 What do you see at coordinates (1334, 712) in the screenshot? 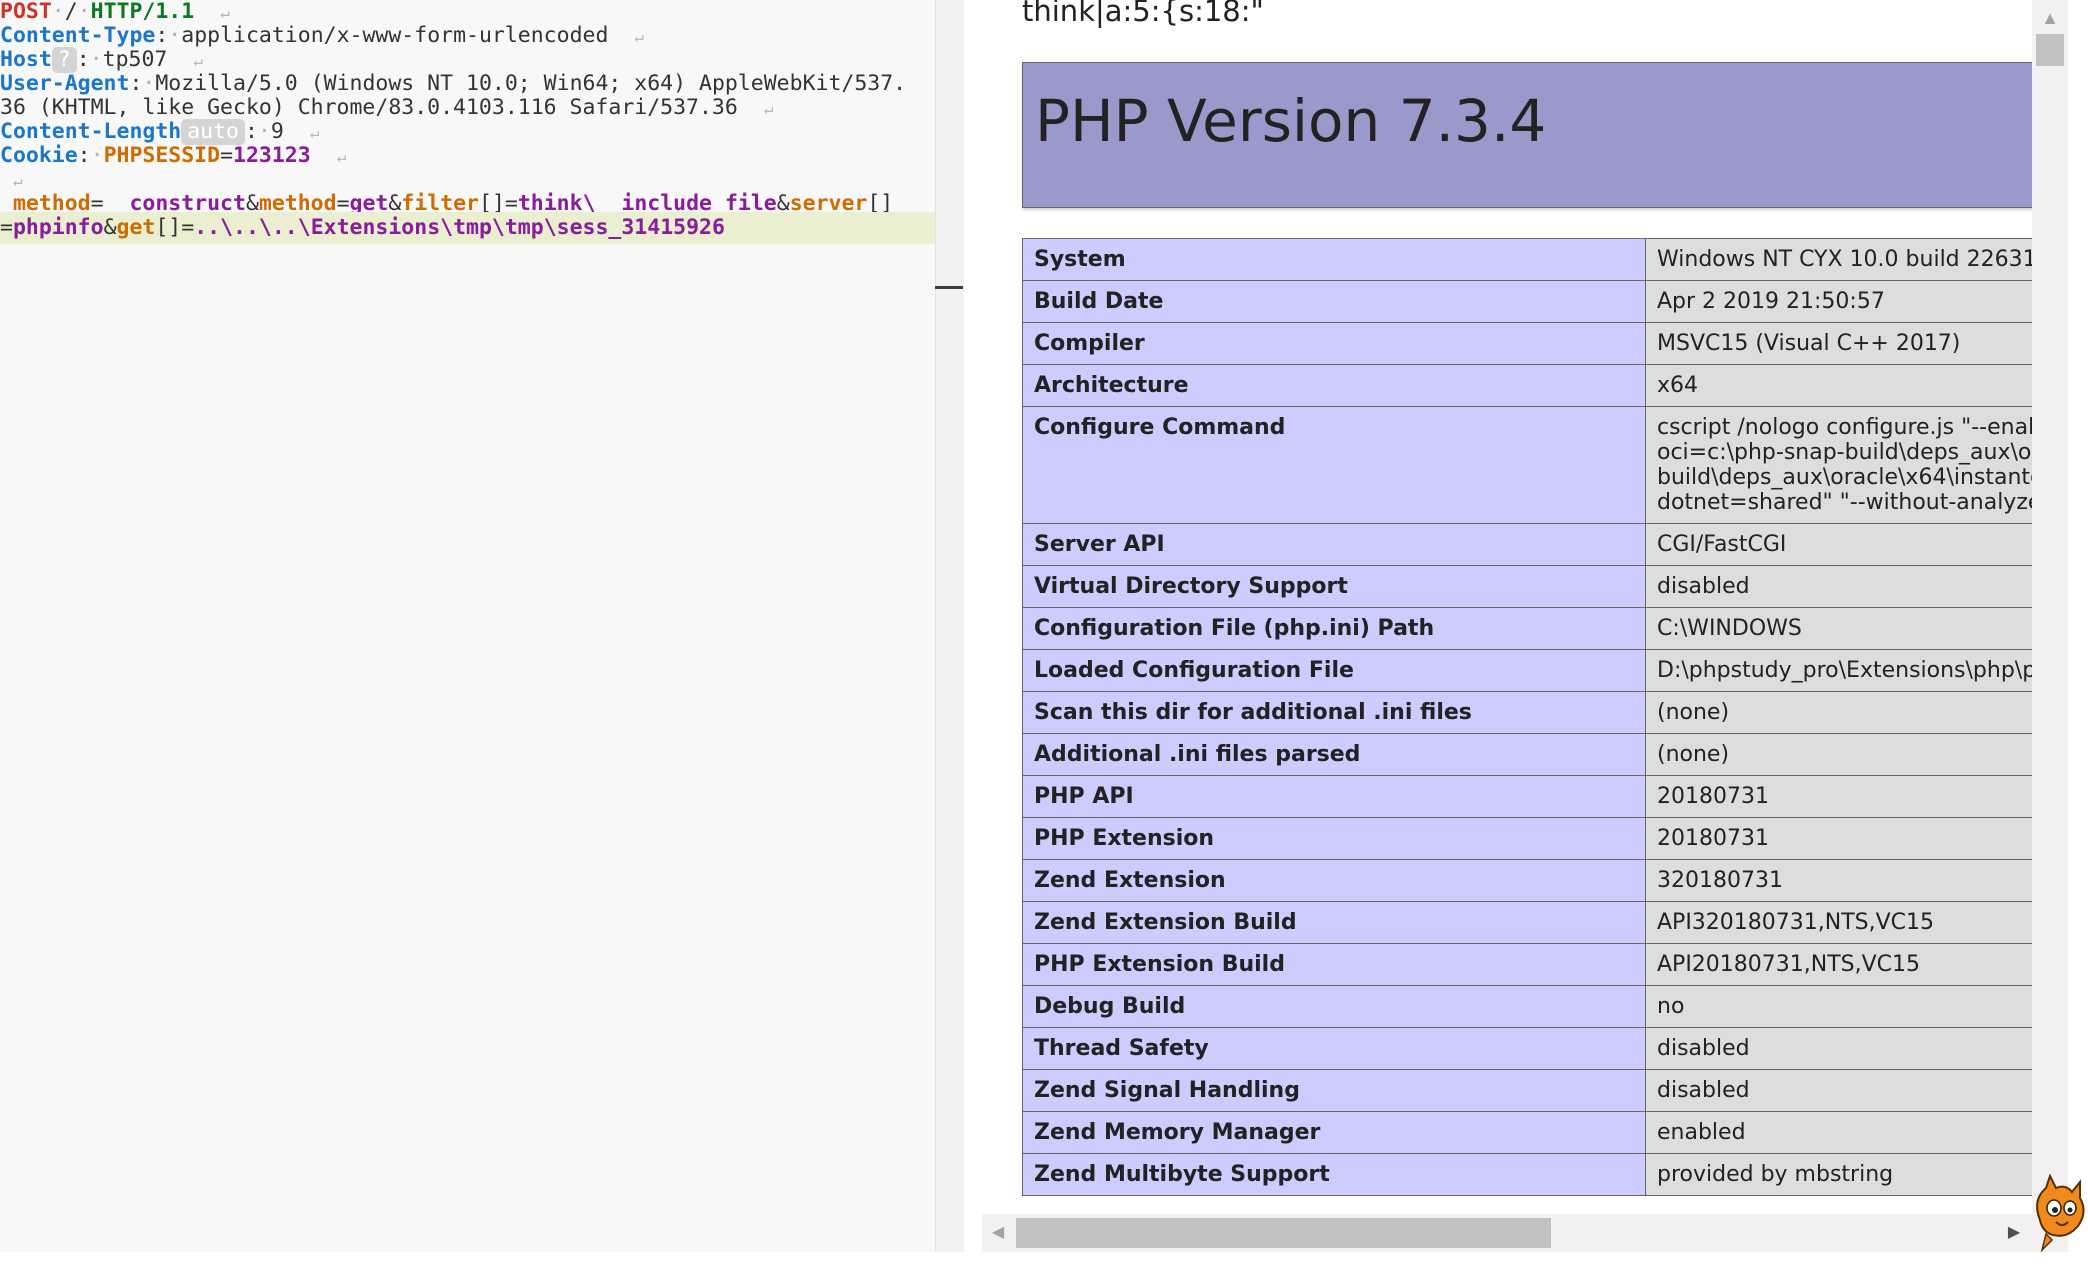
I see `phpinfo-key: Scan this dir for additional .ini files` at bounding box center [1334, 712].